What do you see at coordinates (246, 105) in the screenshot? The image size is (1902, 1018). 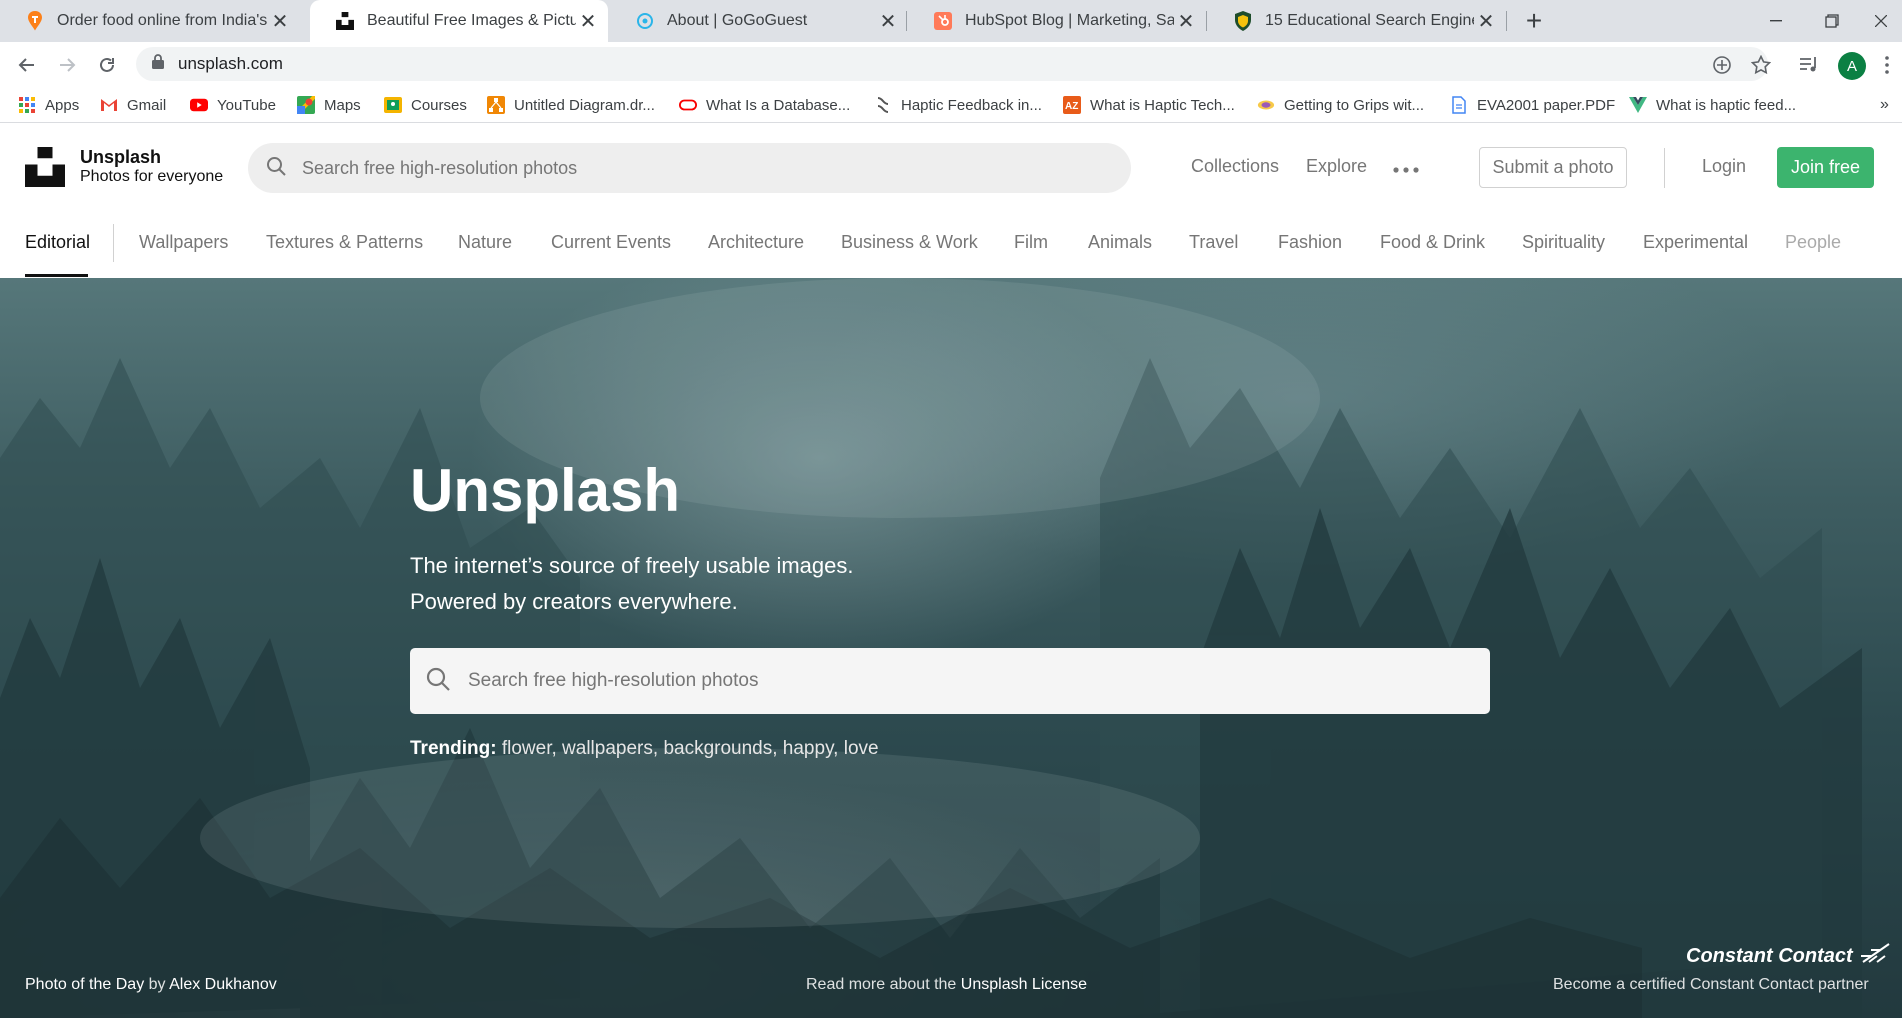 I see `bookmark-label: YouTube` at bounding box center [246, 105].